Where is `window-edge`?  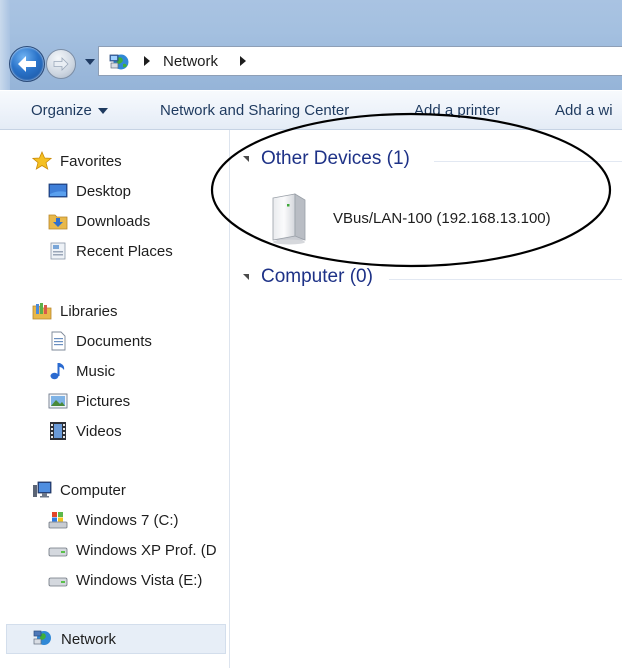 window-edge is located at coordinates (5, 45).